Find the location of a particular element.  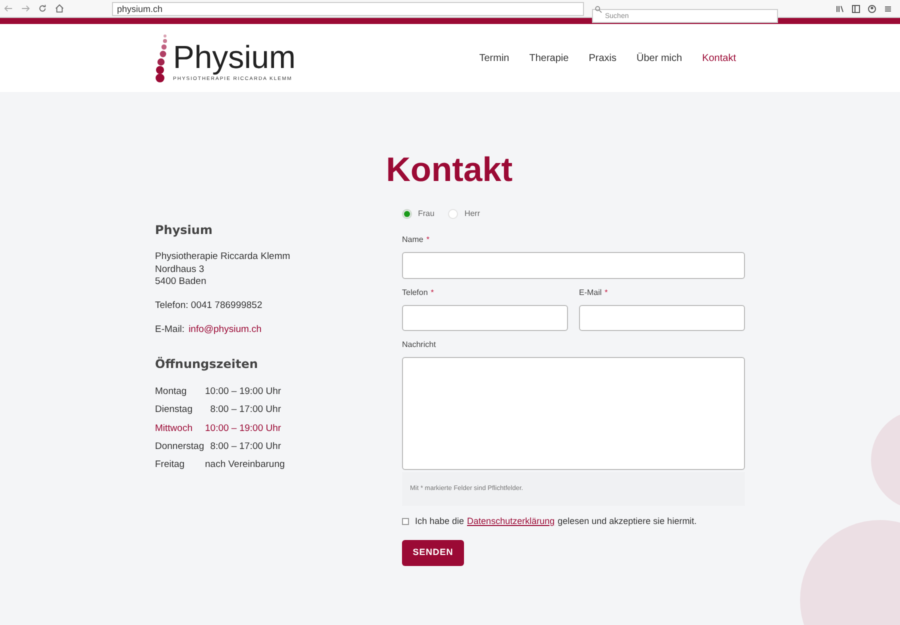

logo-dots-icon is located at coordinates (162, 58).